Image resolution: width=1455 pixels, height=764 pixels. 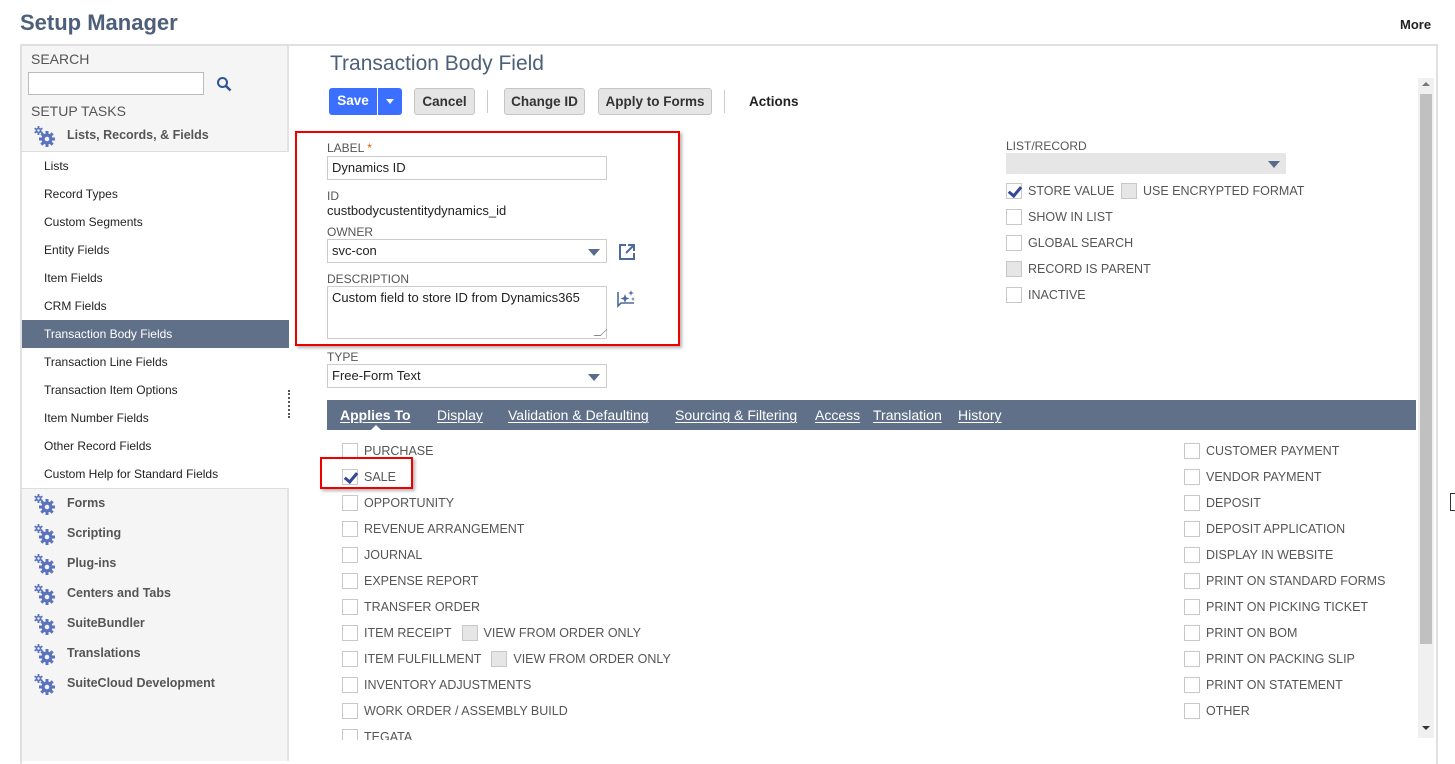 What do you see at coordinates (448, 685) in the screenshot?
I see `checkbox-label: INVENTORY ADJUSTMENTS` at bounding box center [448, 685].